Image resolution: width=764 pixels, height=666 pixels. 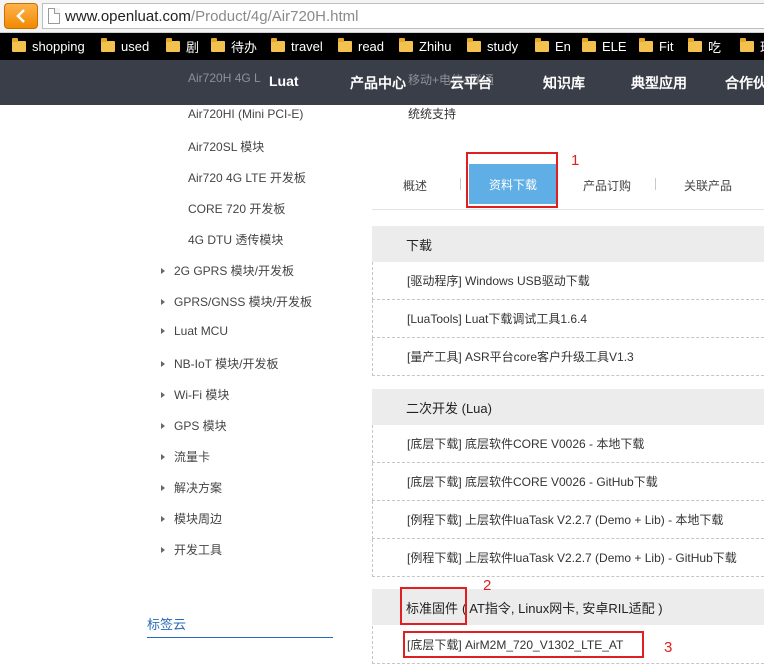 What do you see at coordinates (659, 83) in the screenshot?
I see `nav-applications: 典型应用` at bounding box center [659, 83].